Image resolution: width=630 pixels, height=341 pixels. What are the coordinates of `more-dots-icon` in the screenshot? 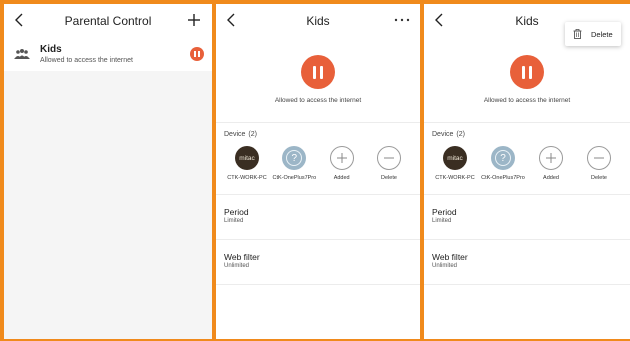 It's located at (402, 20).